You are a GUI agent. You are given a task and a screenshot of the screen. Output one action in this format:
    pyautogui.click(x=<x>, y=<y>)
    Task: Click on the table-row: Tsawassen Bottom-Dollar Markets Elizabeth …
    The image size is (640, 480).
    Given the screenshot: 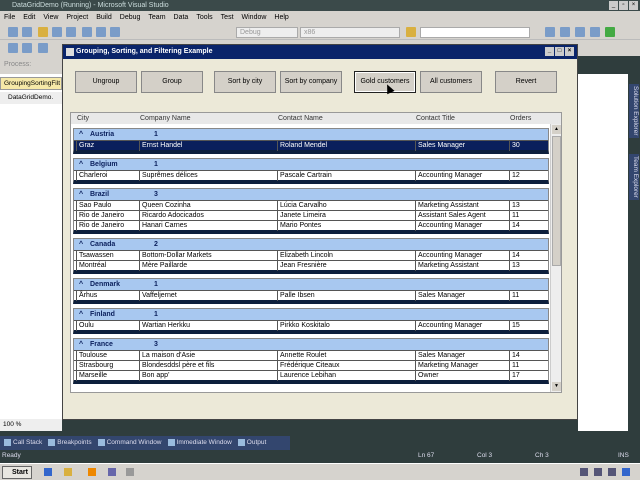 What is the action you would take?
    pyautogui.click(x=311, y=255)
    